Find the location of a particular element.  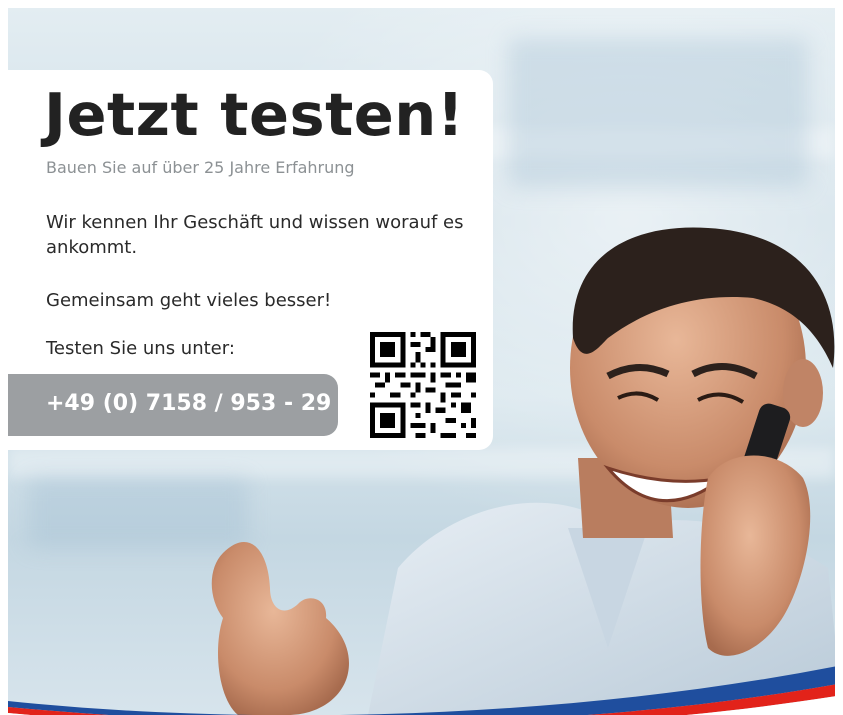

phone-number-badge: +49 (0) 7158 / 953 - 29 is located at coordinates (173, 405).